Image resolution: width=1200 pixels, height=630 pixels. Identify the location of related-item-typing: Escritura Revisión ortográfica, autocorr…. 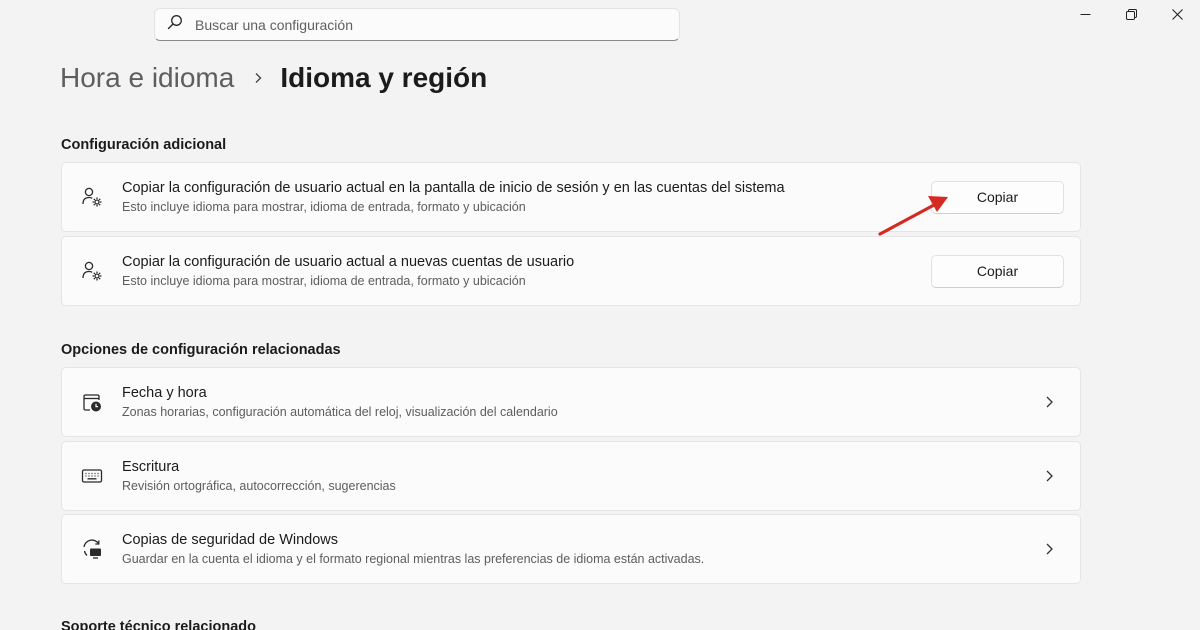
(571, 476).